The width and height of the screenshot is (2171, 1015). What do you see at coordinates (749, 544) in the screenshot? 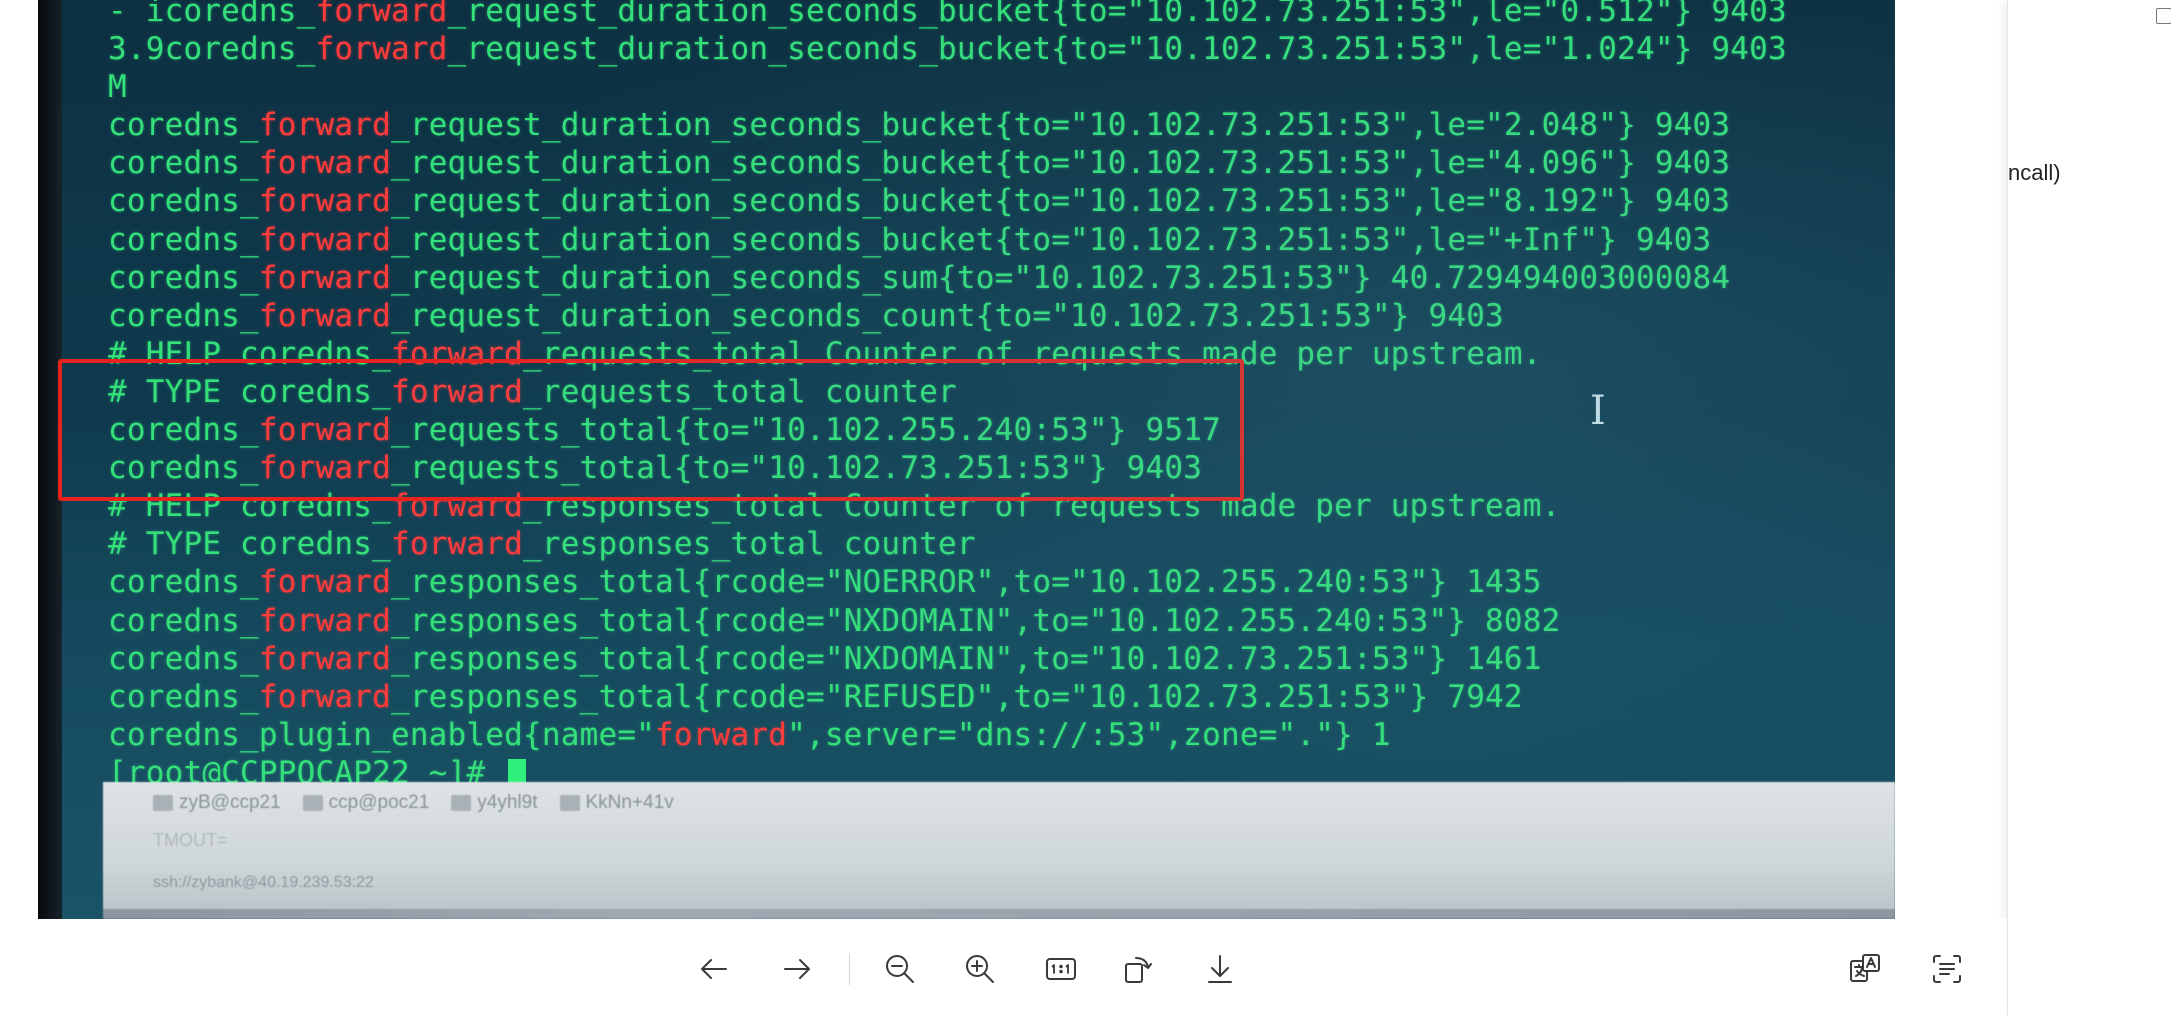
I see `terminal-text: _responses_total counter` at bounding box center [749, 544].